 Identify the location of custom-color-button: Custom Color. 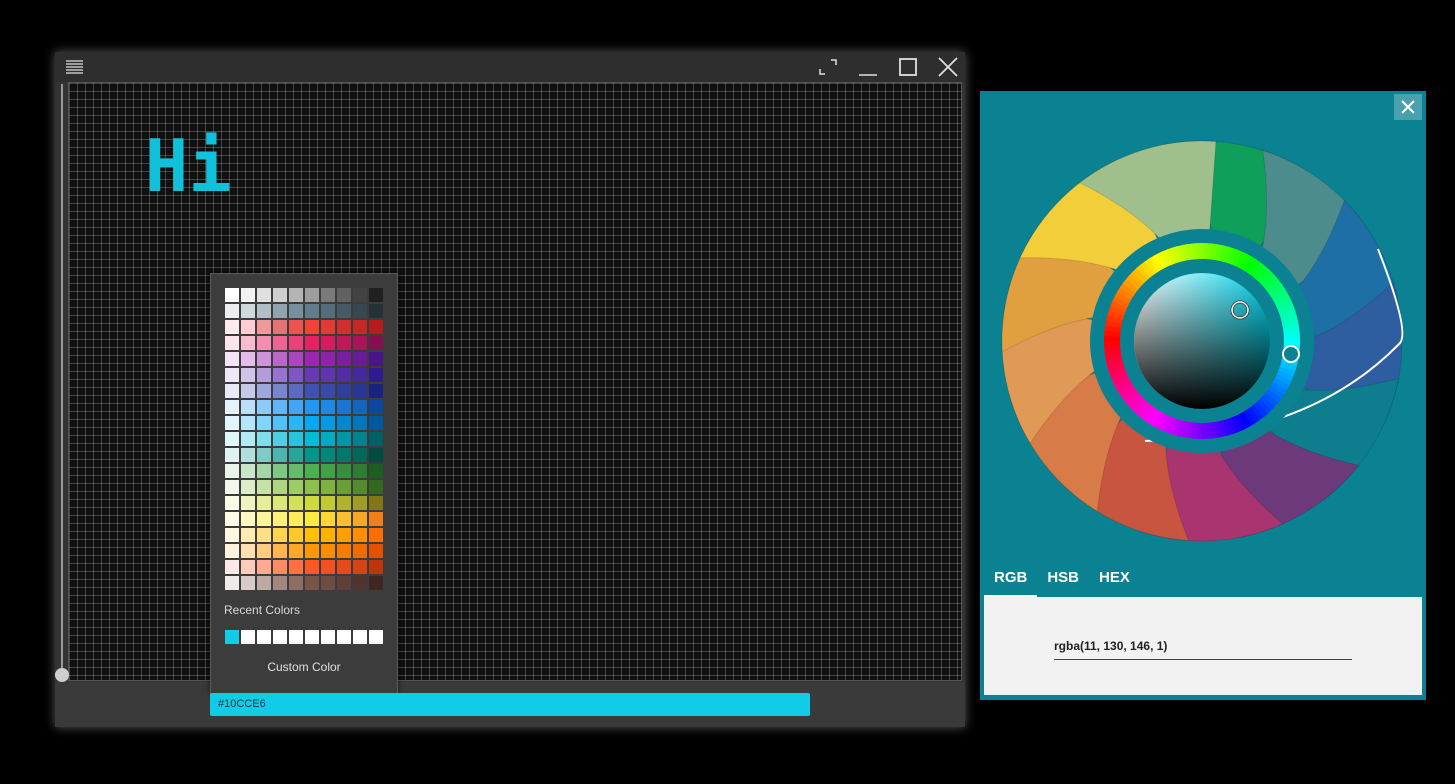
(304, 667).